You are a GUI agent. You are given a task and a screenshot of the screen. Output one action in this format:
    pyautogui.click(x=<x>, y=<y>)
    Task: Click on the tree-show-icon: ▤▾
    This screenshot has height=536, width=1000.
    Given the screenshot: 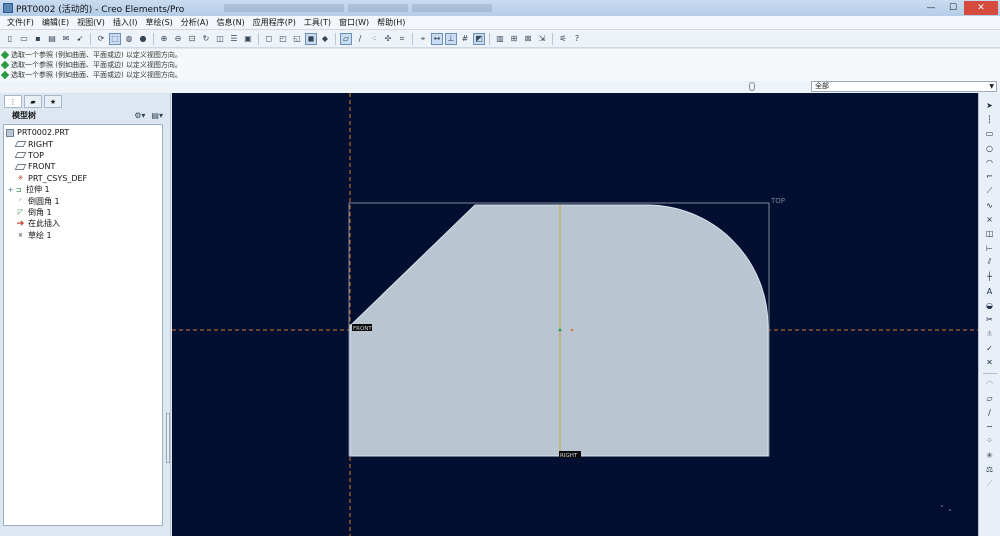 What is the action you would take?
    pyautogui.click(x=157, y=115)
    